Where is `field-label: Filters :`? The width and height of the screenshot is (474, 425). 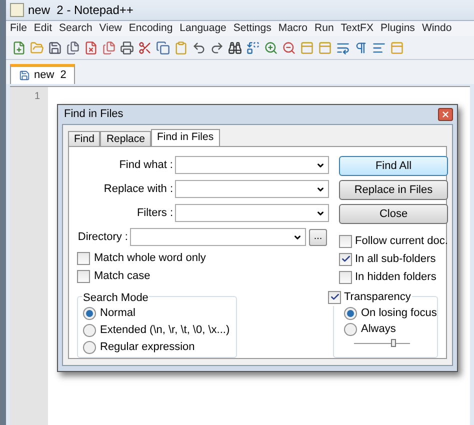
field-label: Filters : is located at coordinates (155, 213).